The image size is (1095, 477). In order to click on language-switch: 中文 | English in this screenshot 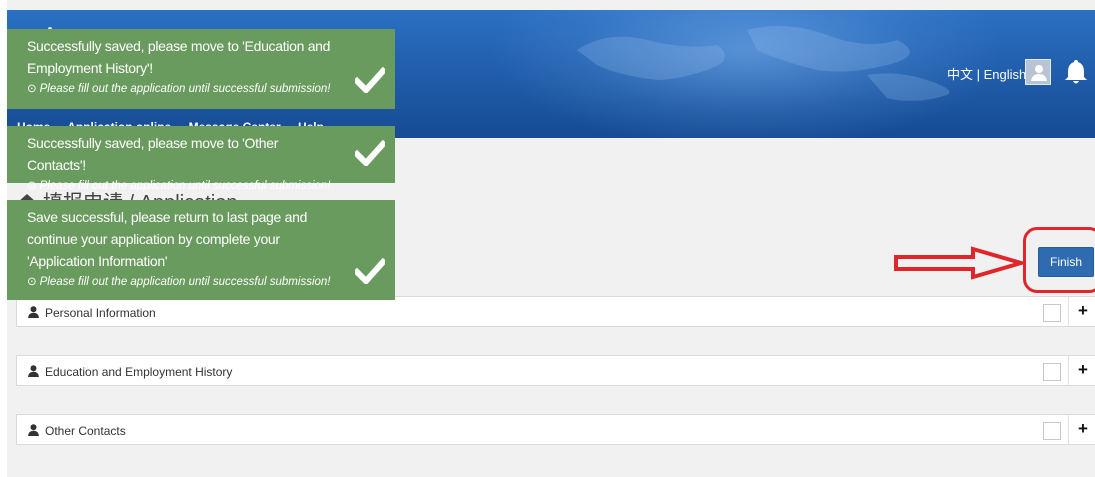, I will do `click(986, 73)`.